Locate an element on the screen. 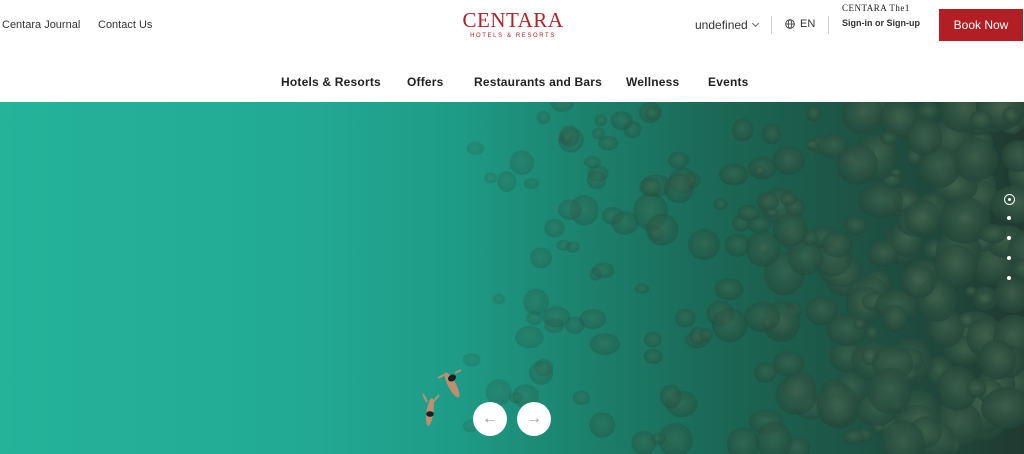 The image size is (1024, 454). next-slide-button: → is located at coordinates (534, 419).